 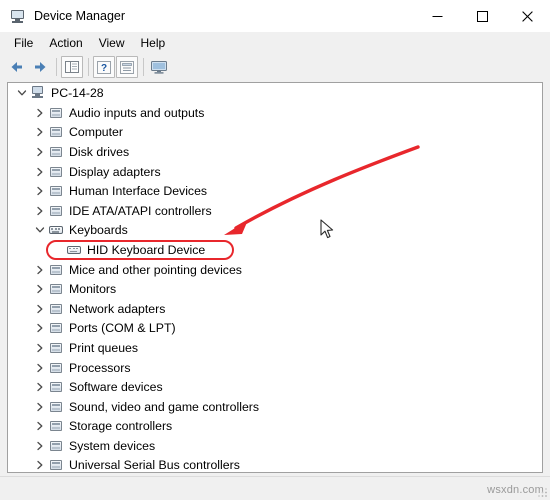 I want to click on window-controls, so click(x=482, y=16).